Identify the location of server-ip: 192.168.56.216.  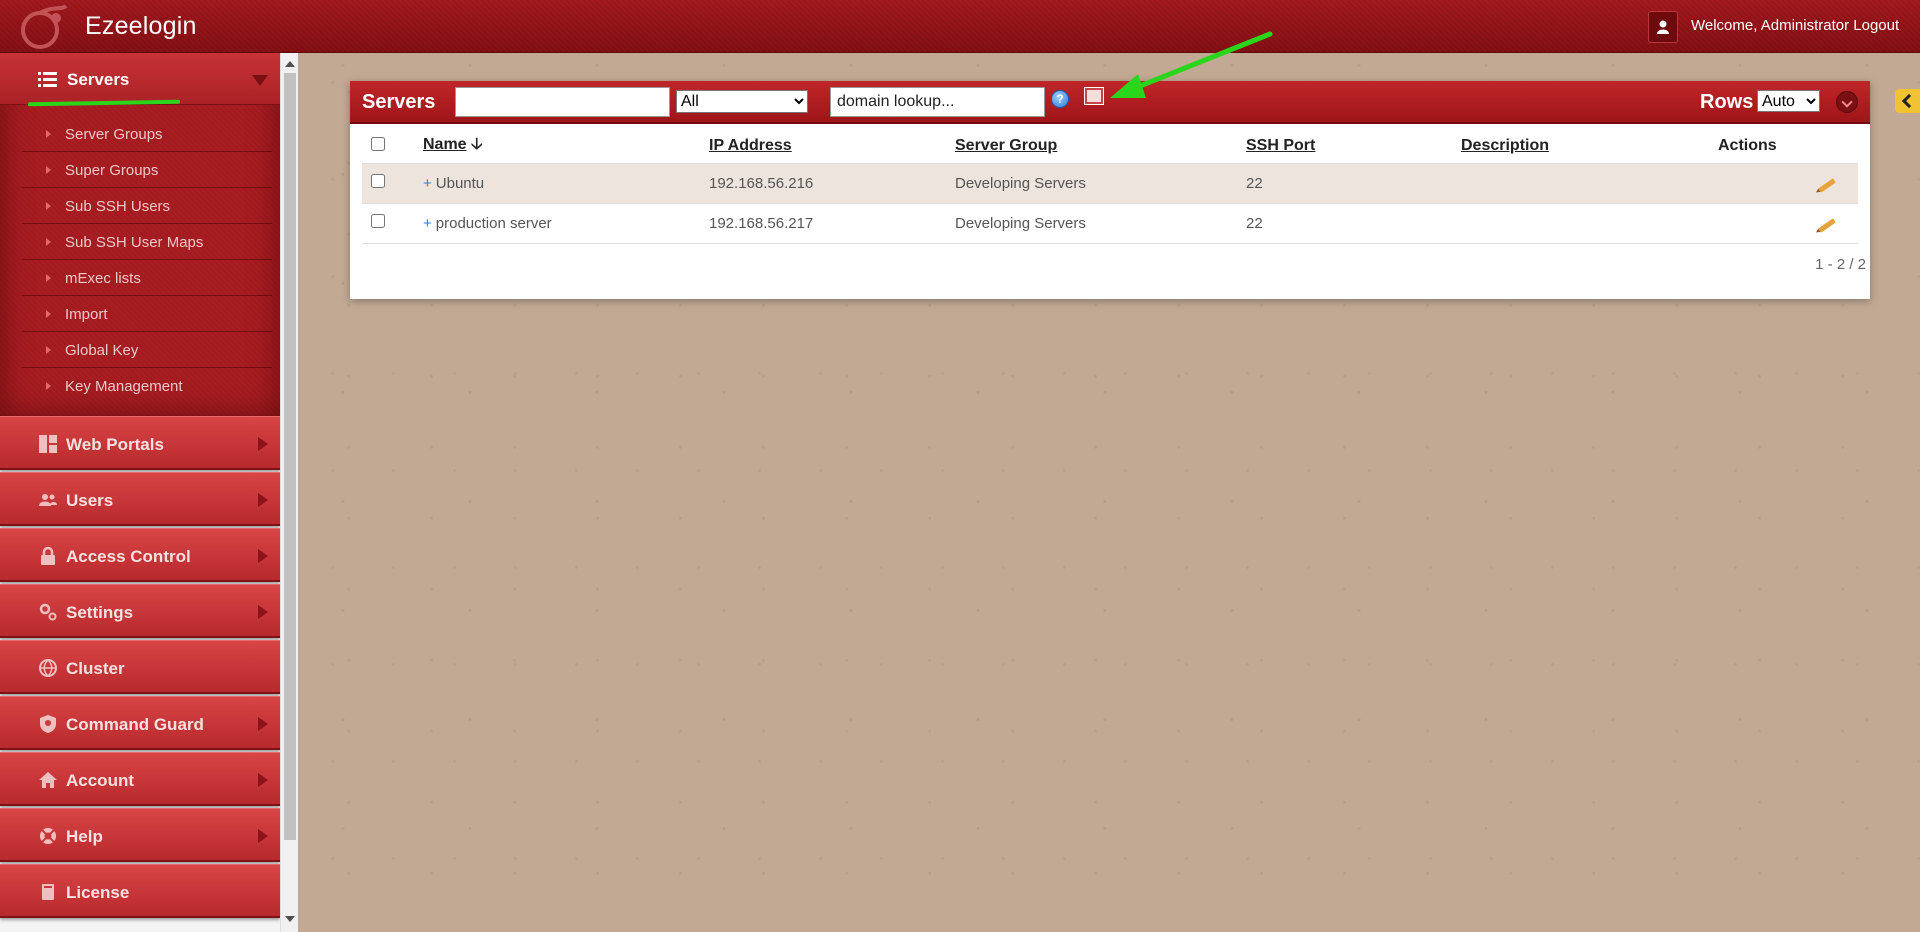
(832, 183).